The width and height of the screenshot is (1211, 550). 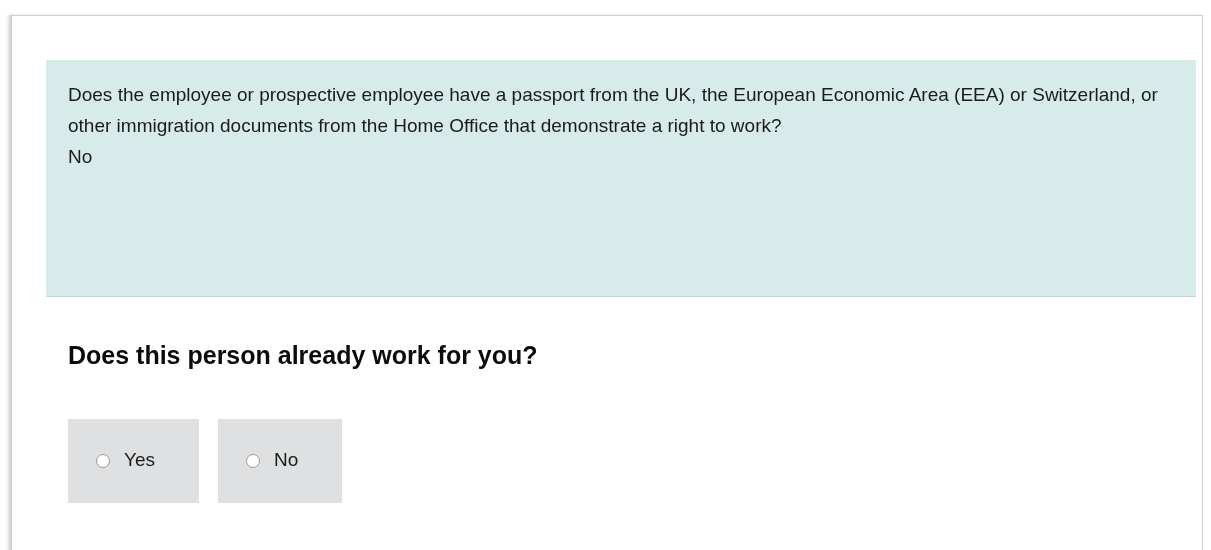 I want to click on previous-answer: No, so click(x=81, y=157).